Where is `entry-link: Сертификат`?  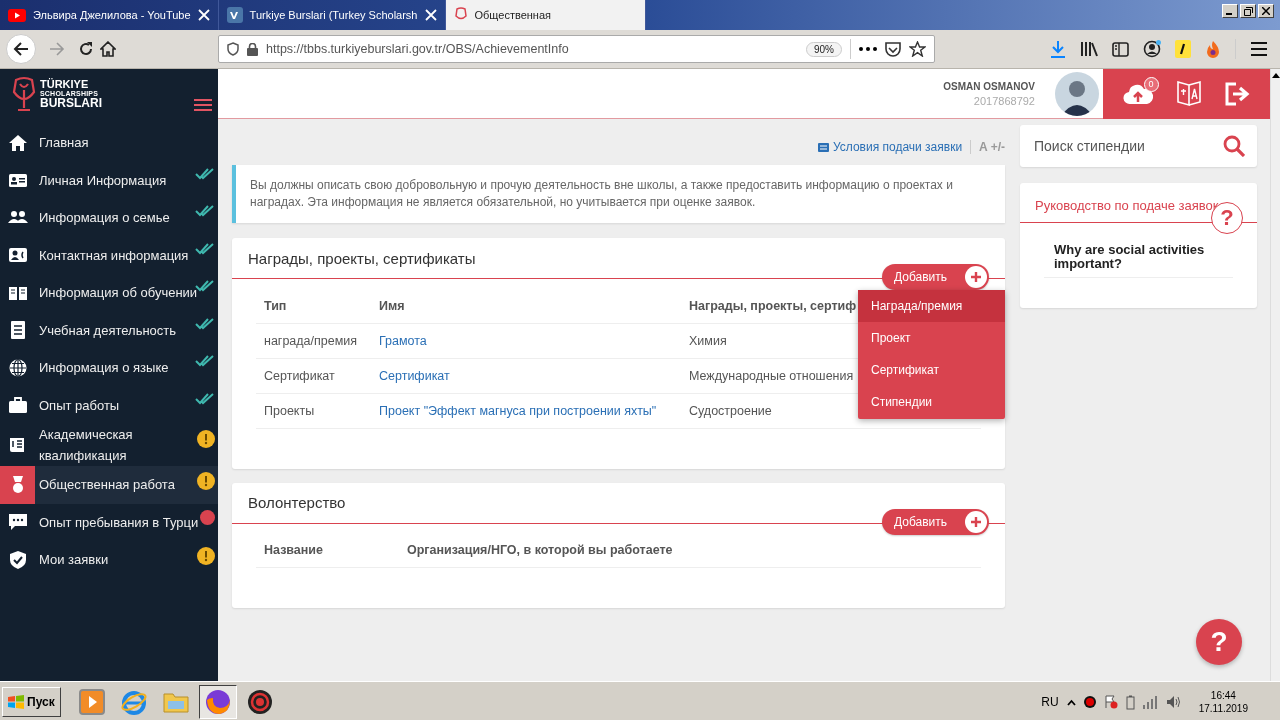
entry-link: Сертификат is located at coordinates (526, 375).